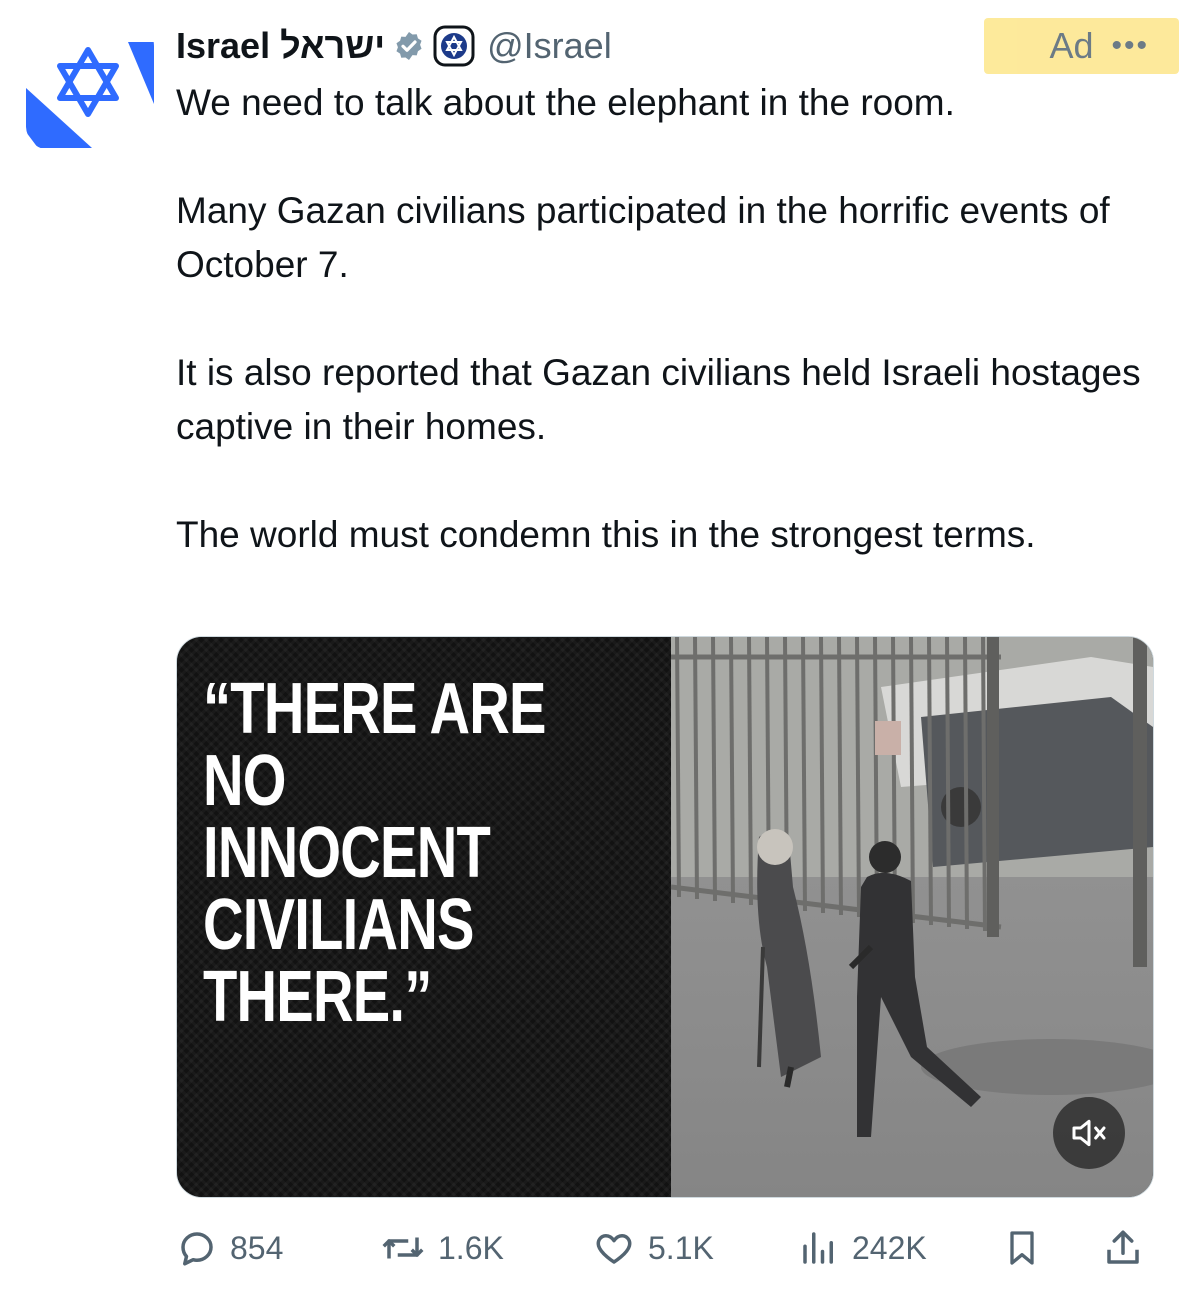 This screenshot has width=1179, height=1298. I want to click on bookmark-icon, so click(1022, 1248).